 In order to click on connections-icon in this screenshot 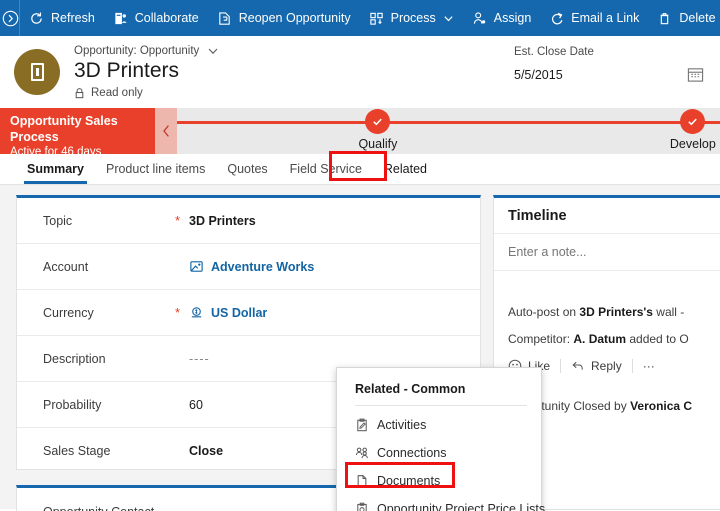, I will do `click(366, 453)`.